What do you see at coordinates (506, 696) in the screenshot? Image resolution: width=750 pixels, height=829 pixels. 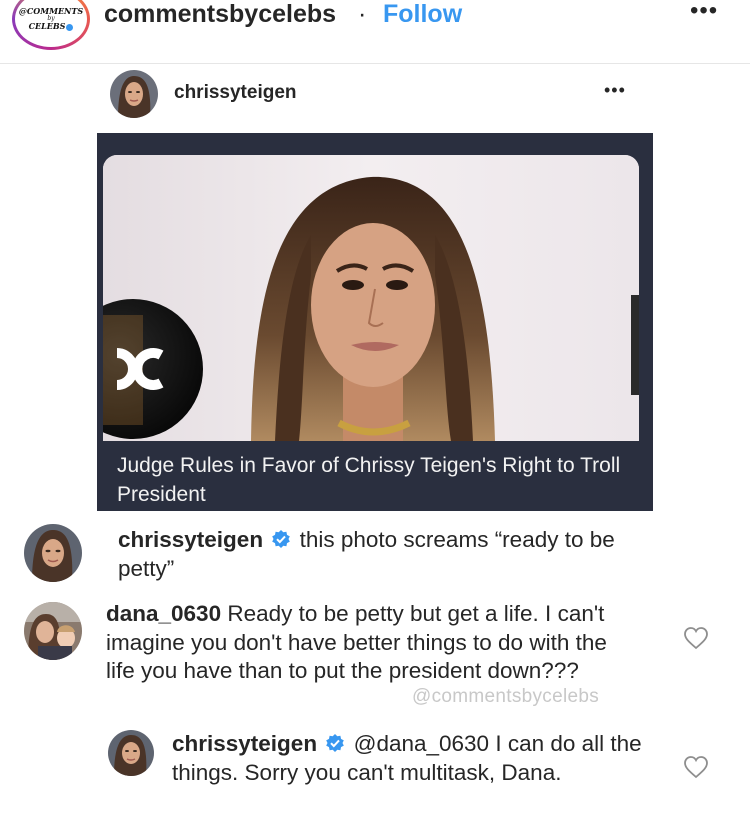 I see `watermark: @commentsbycelebs` at bounding box center [506, 696].